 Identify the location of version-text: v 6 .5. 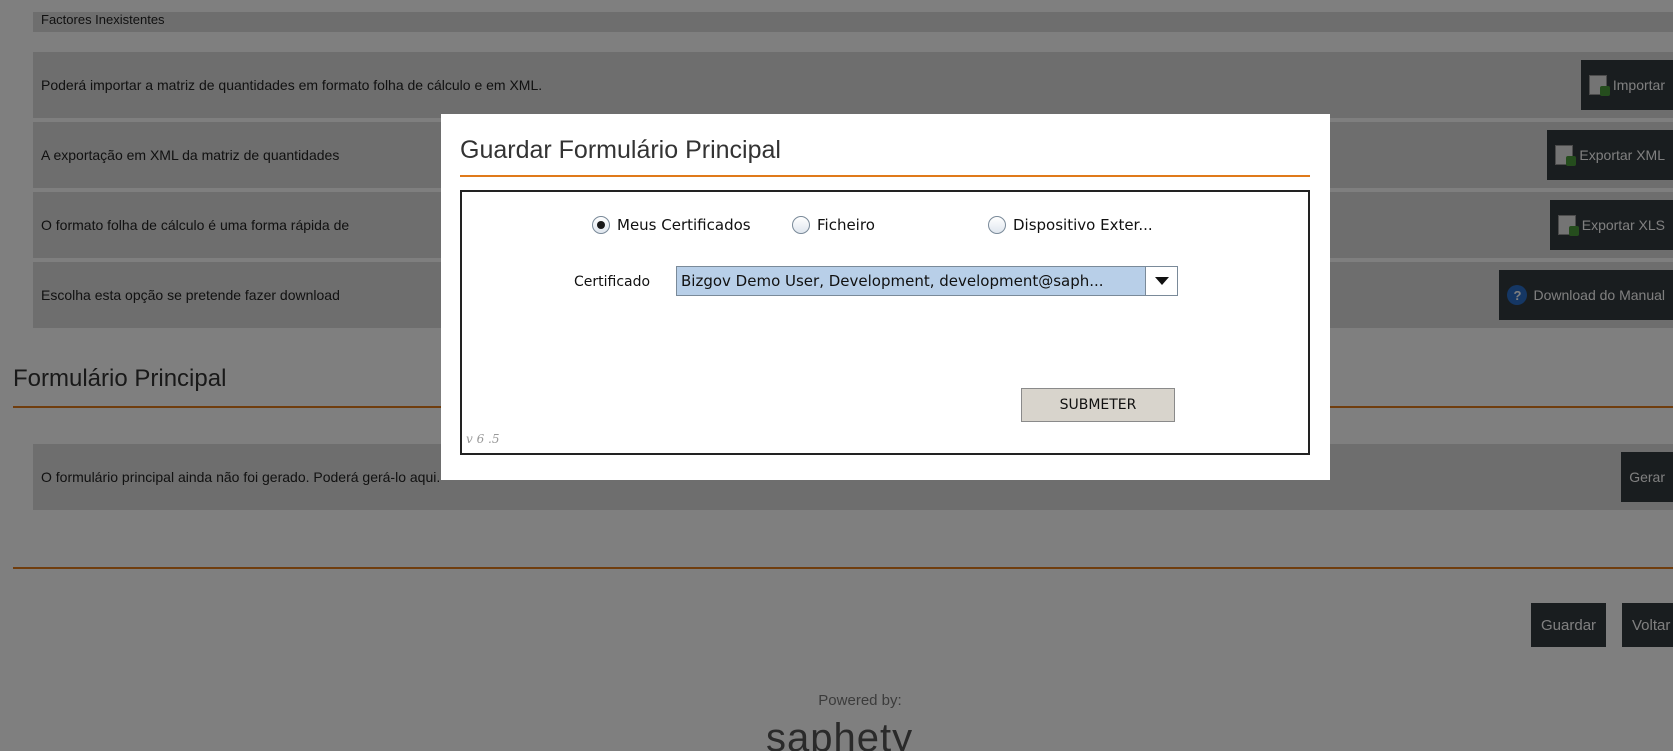
(483, 439).